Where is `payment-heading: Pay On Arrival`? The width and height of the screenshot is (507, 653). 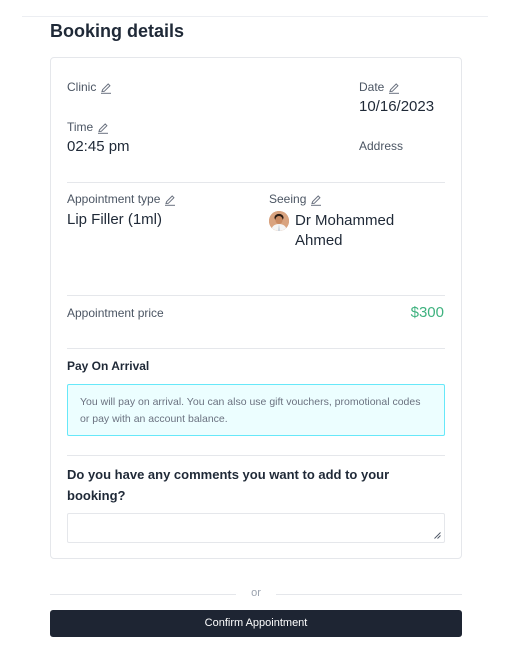
payment-heading: Pay On Arrival is located at coordinates (108, 366).